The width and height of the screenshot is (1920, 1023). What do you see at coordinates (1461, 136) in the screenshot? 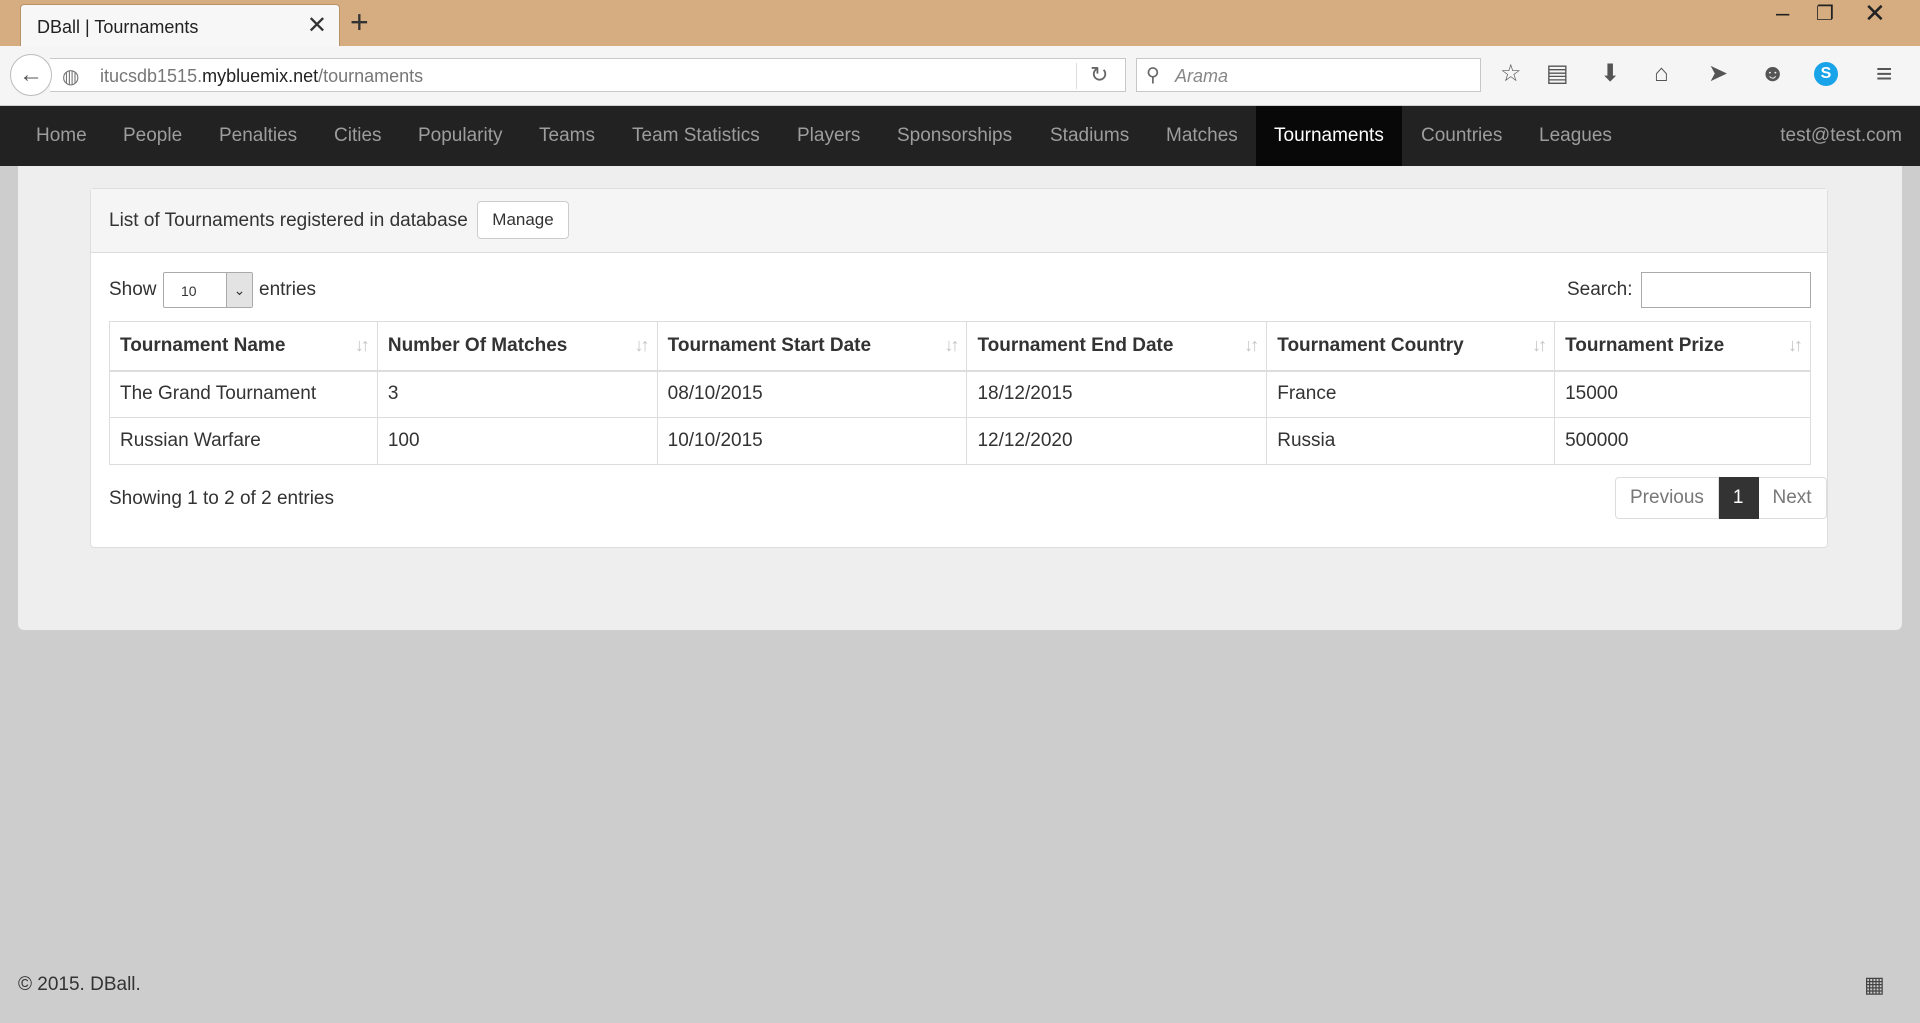
I see `nav-countries: Countries` at bounding box center [1461, 136].